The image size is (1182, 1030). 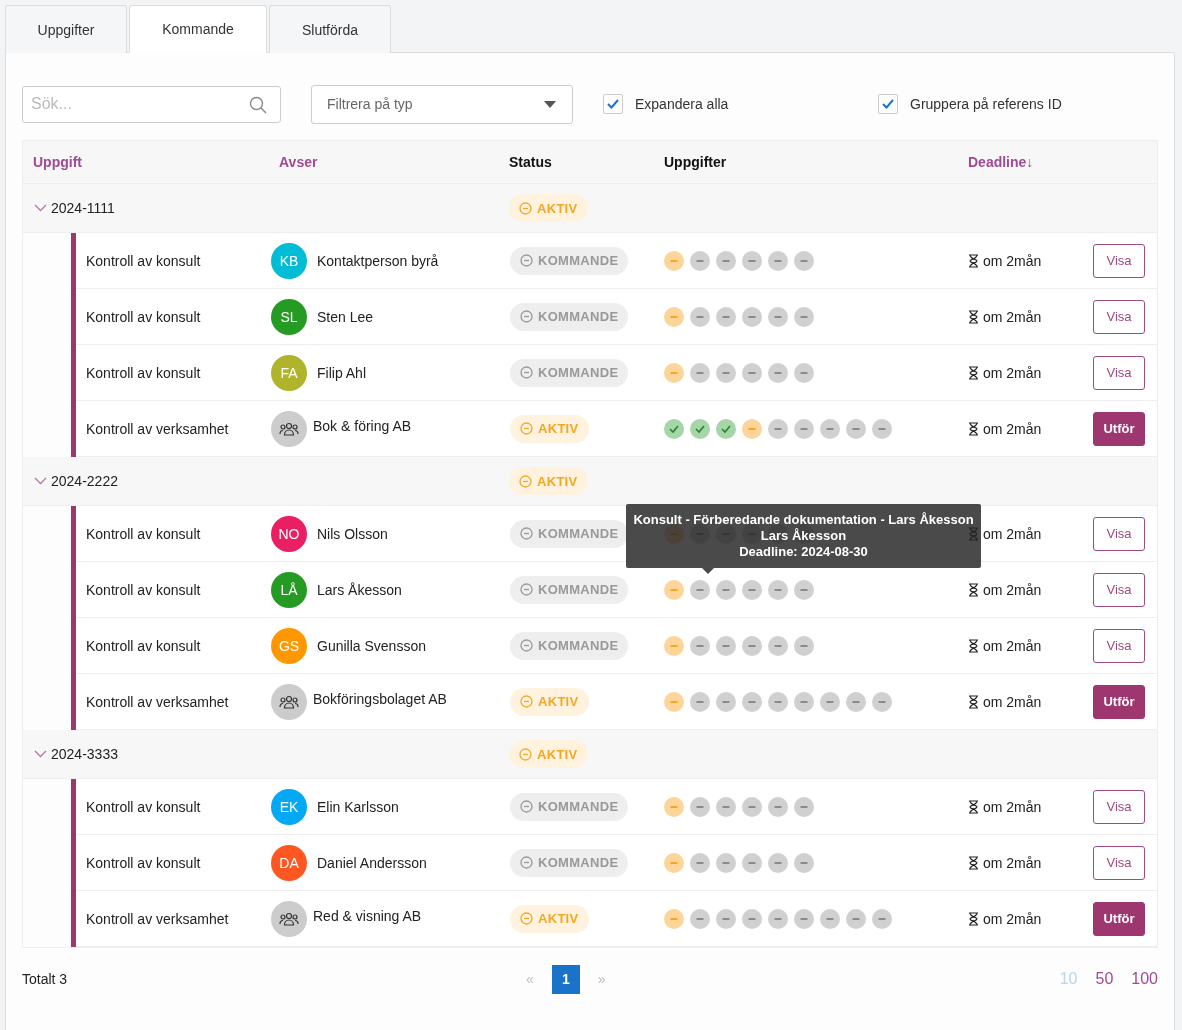 I want to click on people-icon, so click(x=289, y=918).